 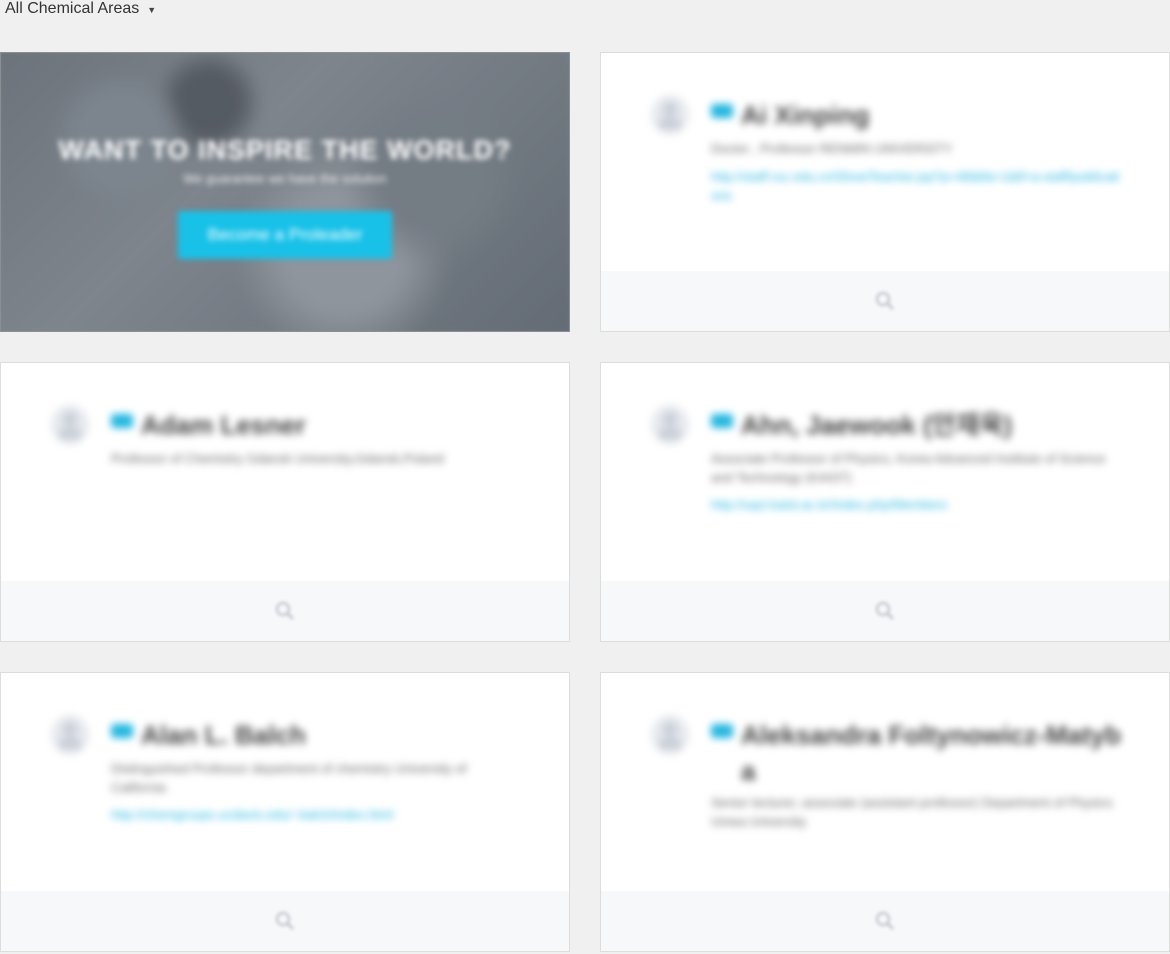 I want to click on promo-title: WANT TO INSPIRE THE WORLD?, so click(x=285, y=150).